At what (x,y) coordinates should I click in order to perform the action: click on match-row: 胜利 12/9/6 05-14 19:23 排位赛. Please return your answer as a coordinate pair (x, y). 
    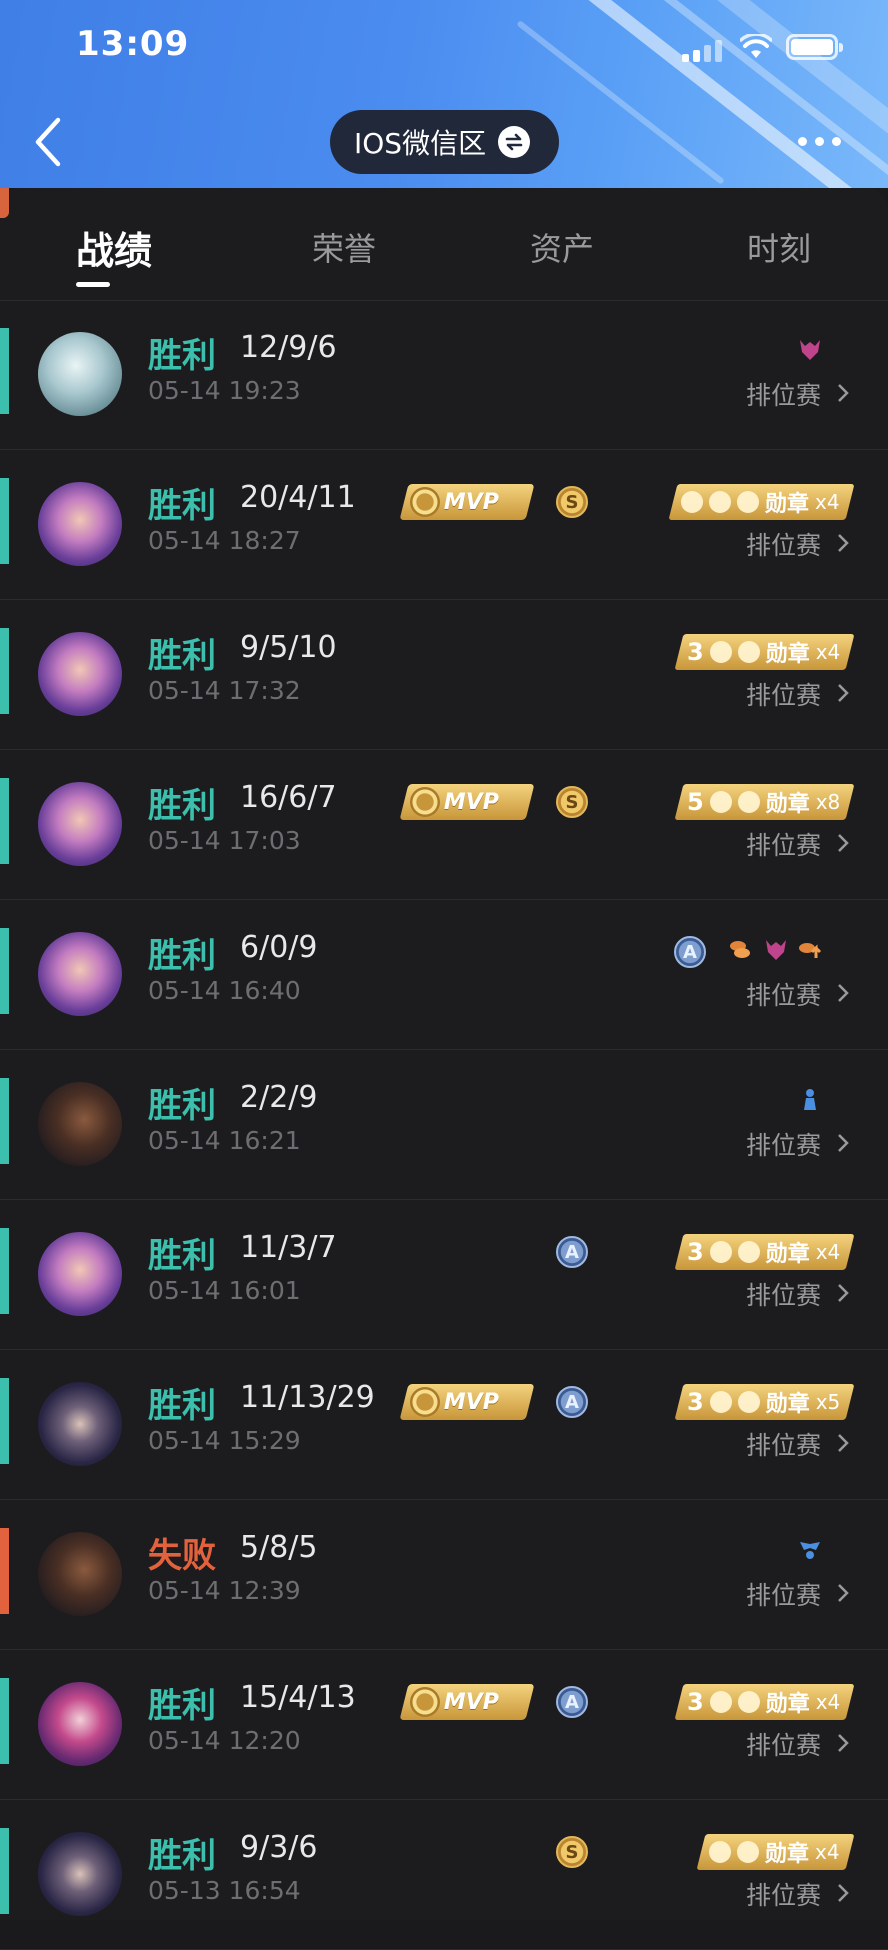
    Looking at the image, I should click on (444, 375).